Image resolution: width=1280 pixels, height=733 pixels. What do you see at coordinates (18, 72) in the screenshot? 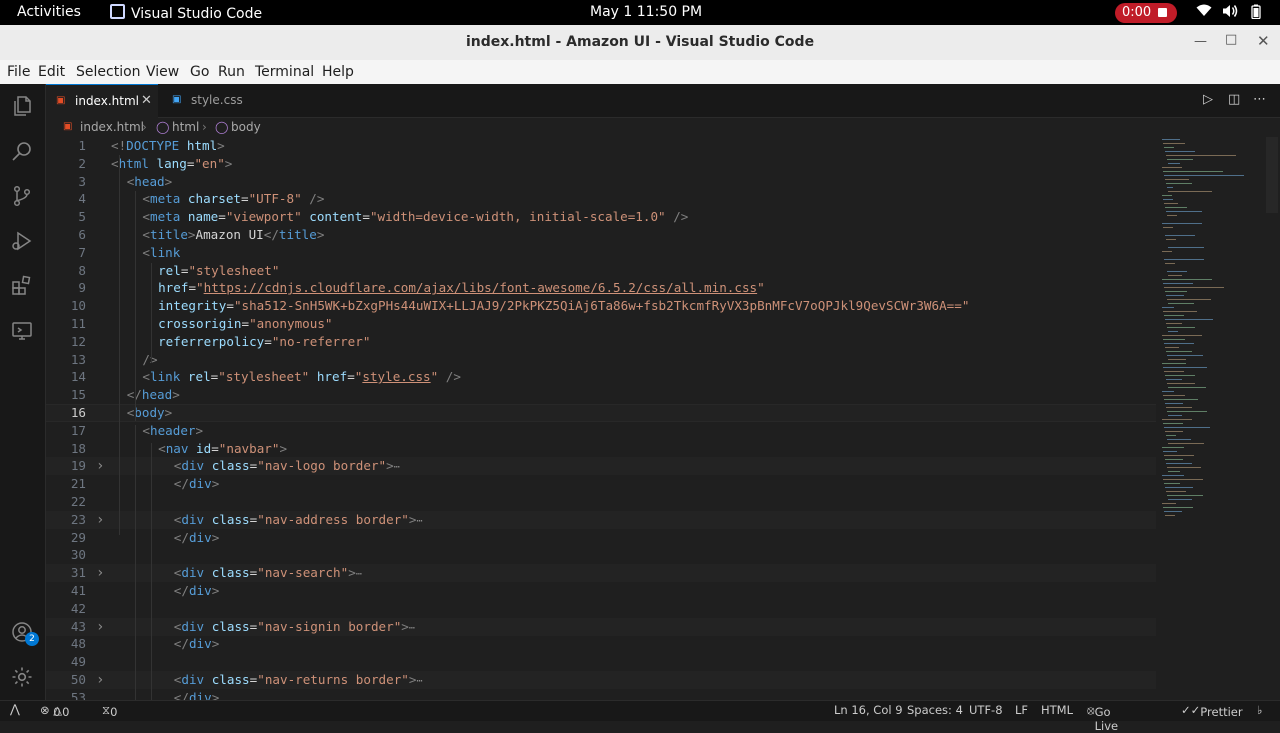
I see `menu-file: File` at bounding box center [18, 72].